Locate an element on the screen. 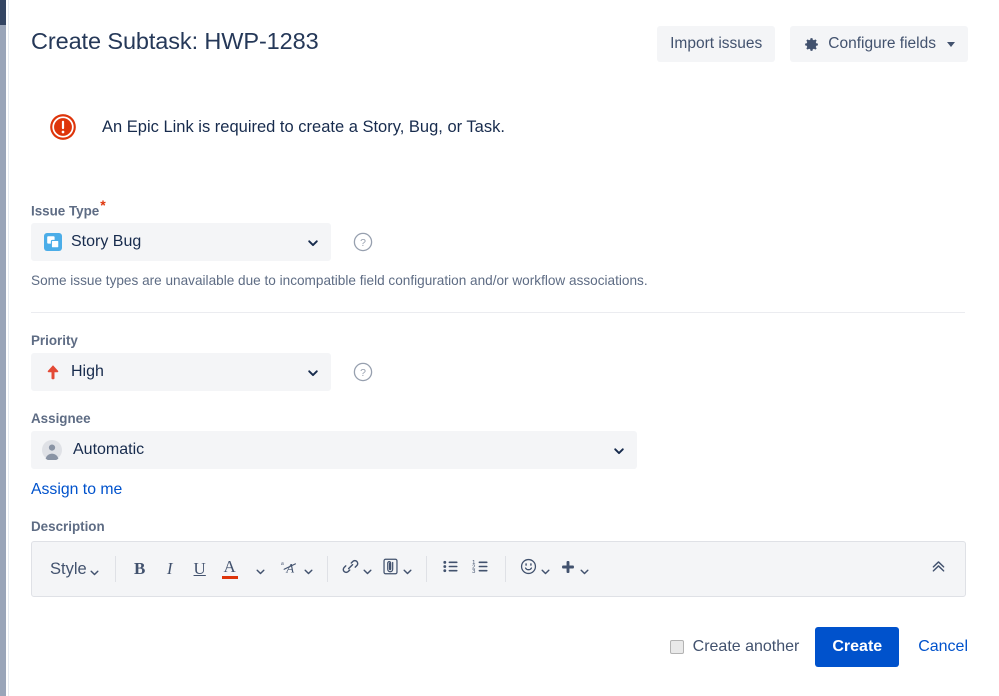 The image size is (999, 696). import-issues-button: Import issues is located at coordinates (716, 44).